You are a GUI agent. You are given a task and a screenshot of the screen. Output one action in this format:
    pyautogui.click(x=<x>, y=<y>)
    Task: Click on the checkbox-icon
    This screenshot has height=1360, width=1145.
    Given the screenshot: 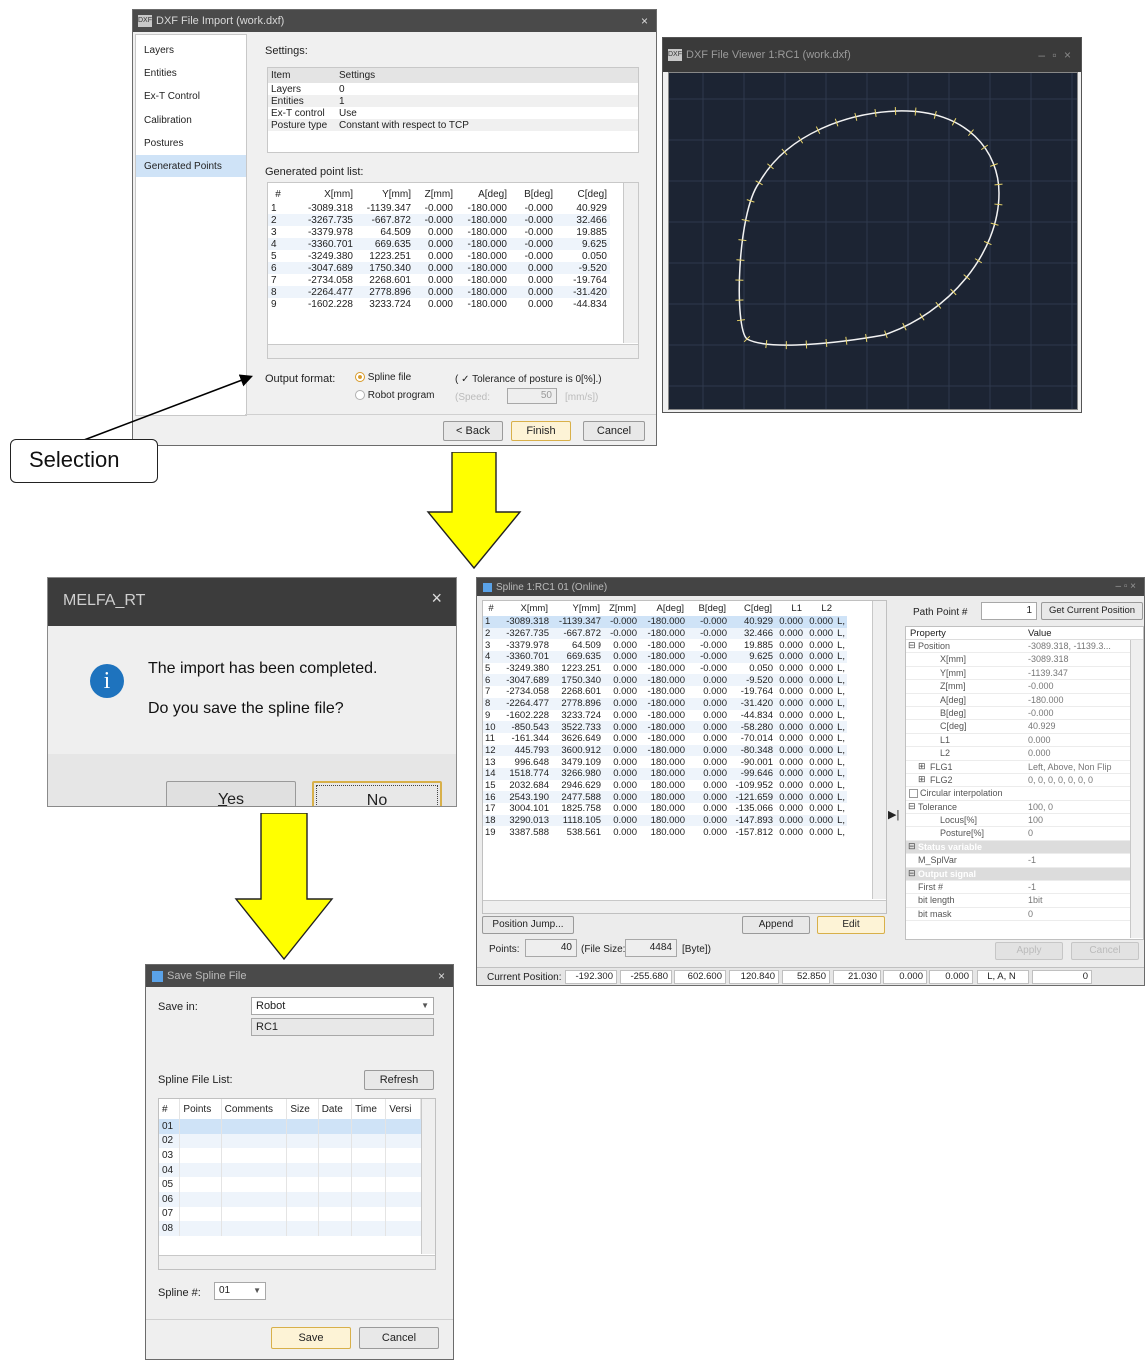 What is the action you would take?
    pyautogui.click(x=913, y=794)
    